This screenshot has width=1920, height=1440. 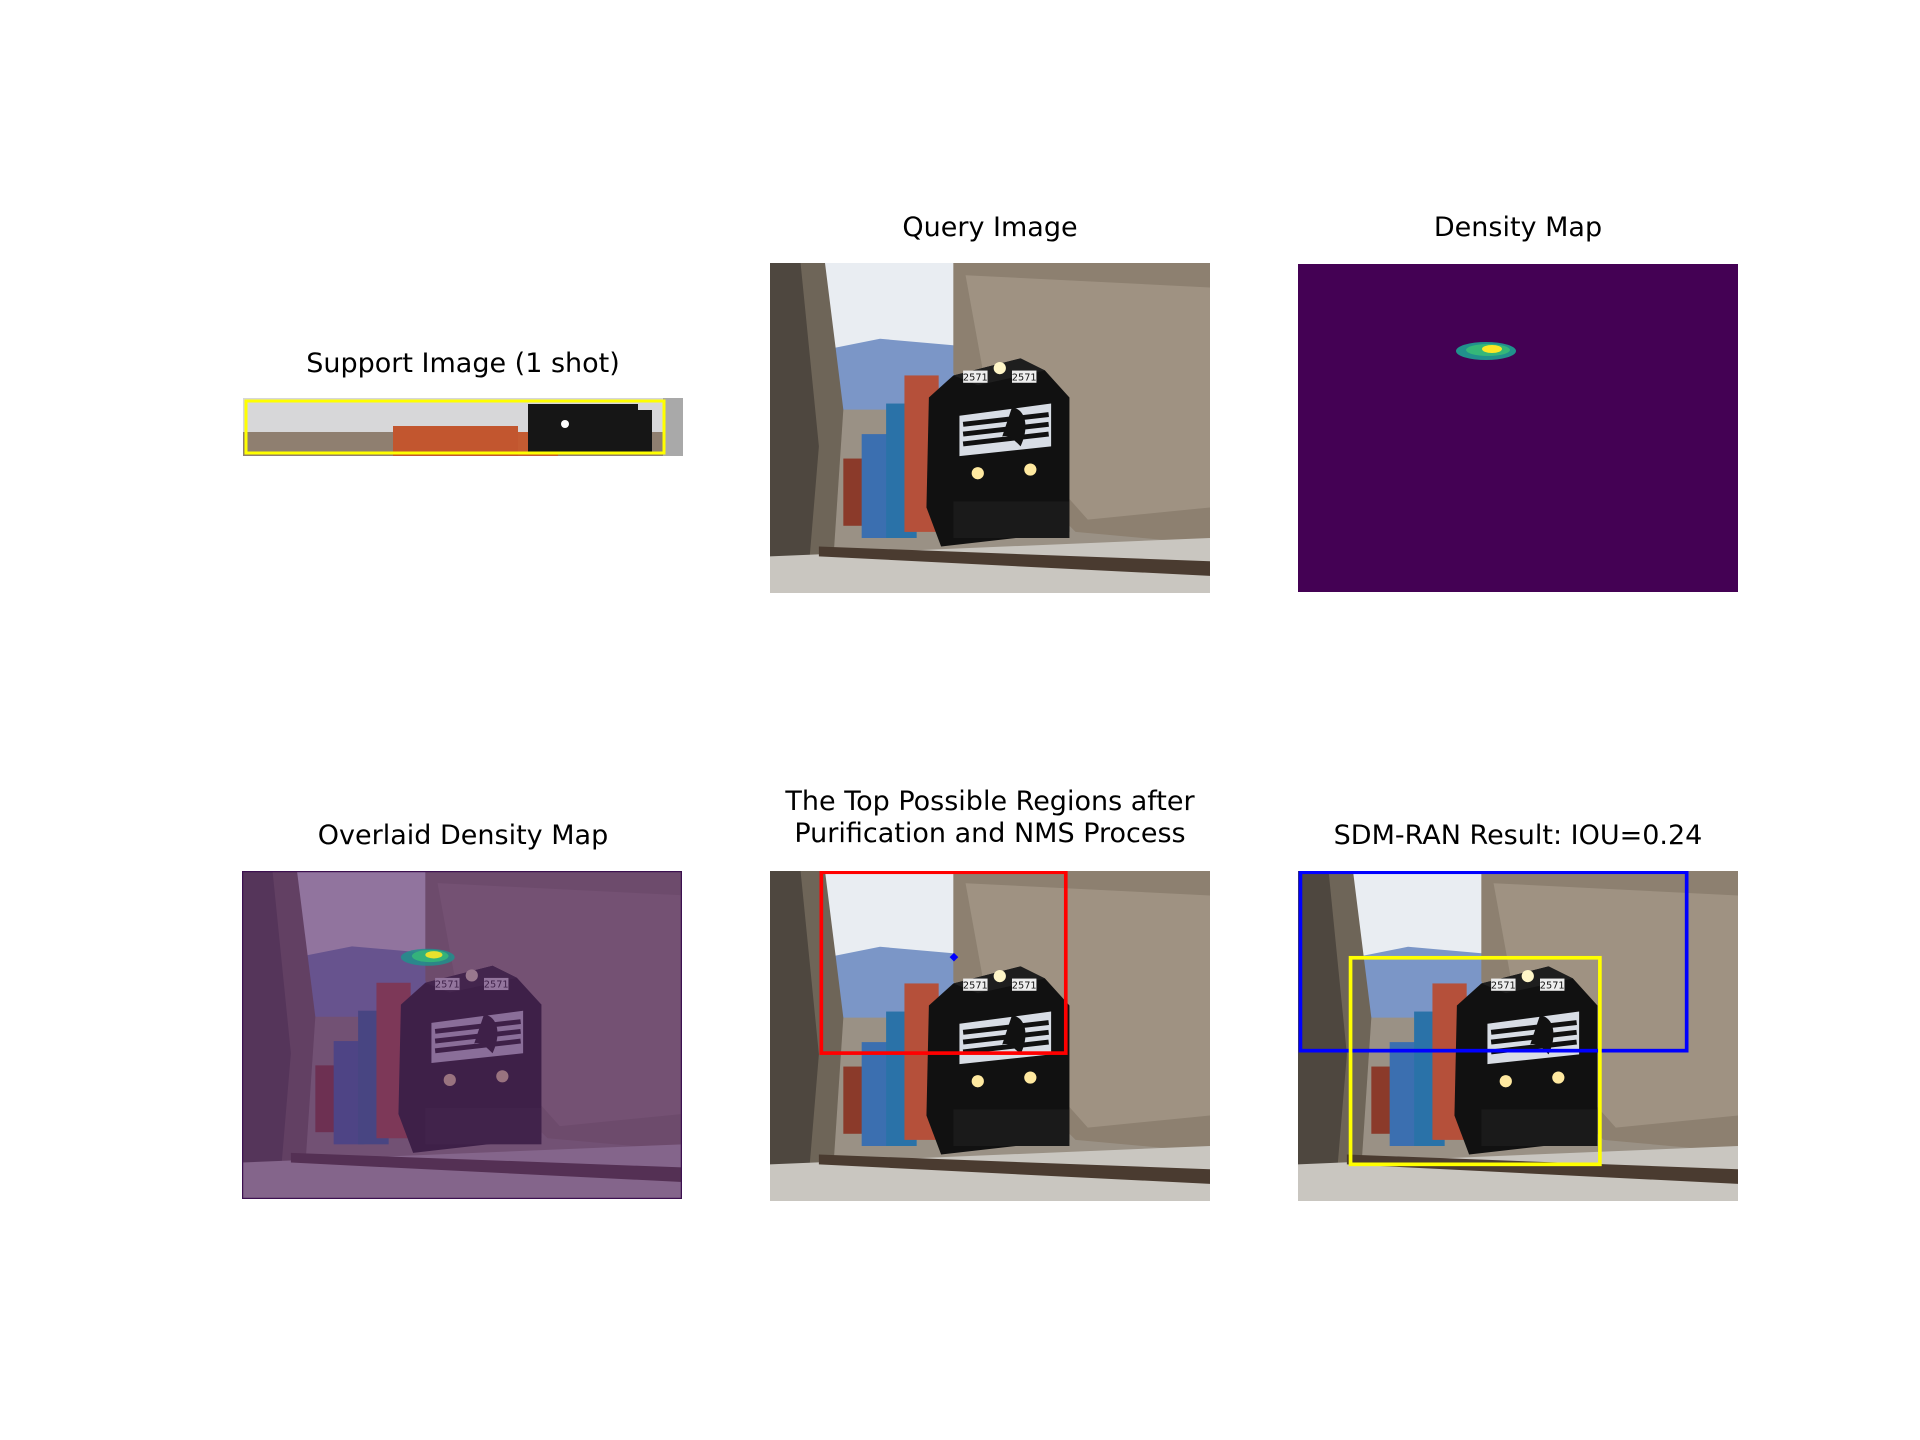 I want to click on support-image, so click(x=463, y=427).